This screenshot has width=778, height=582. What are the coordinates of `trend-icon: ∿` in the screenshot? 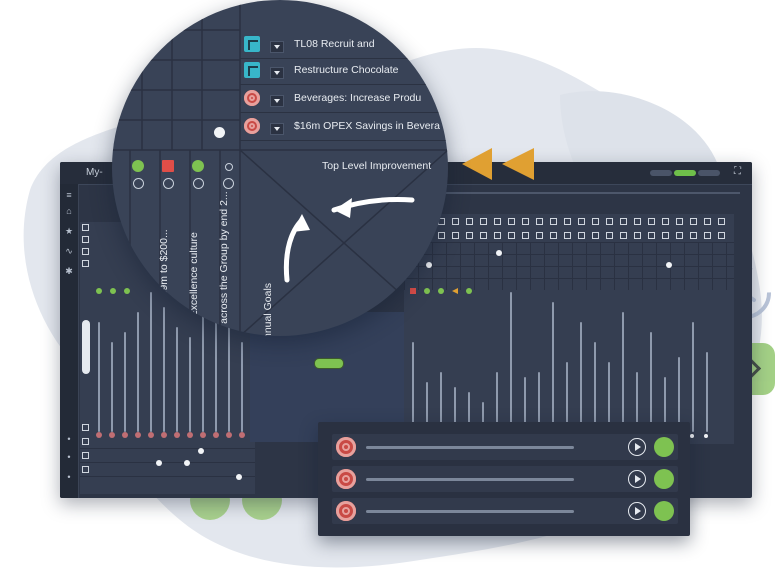 It's located at (69, 251).